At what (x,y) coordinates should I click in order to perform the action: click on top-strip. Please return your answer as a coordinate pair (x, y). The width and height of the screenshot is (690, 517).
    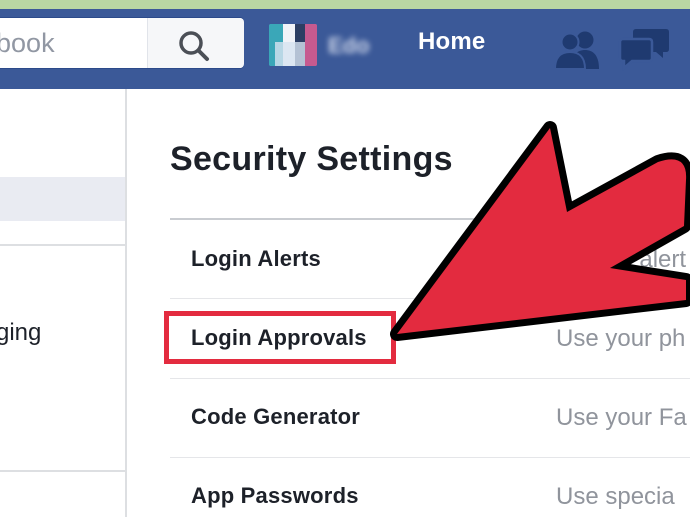
    Looking at the image, I should click on (345, 4).